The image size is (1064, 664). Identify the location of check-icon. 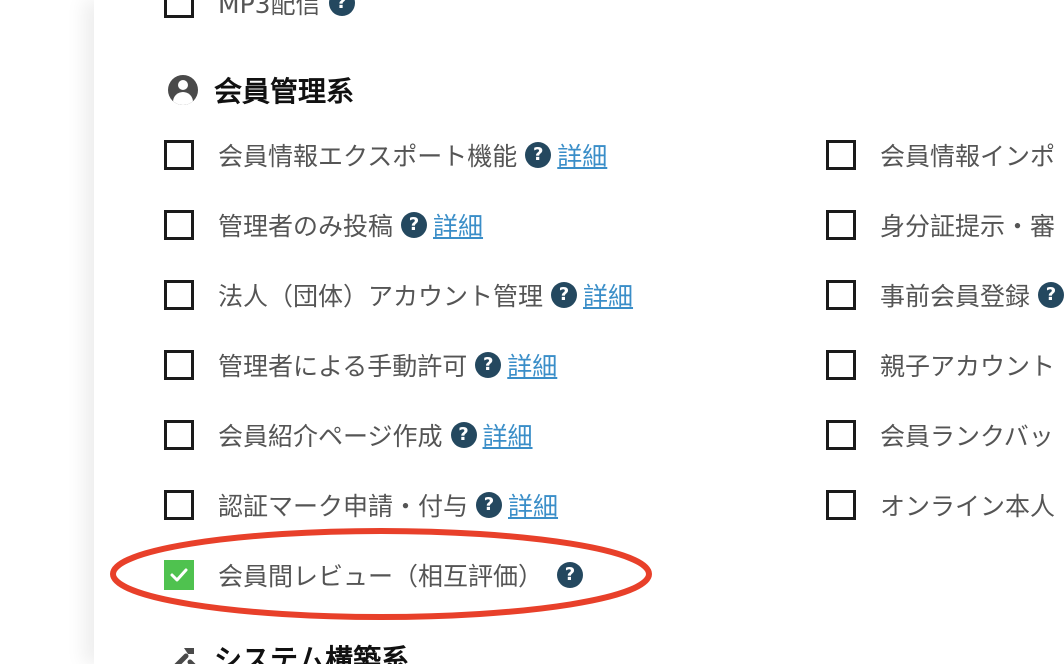
(179, 575).